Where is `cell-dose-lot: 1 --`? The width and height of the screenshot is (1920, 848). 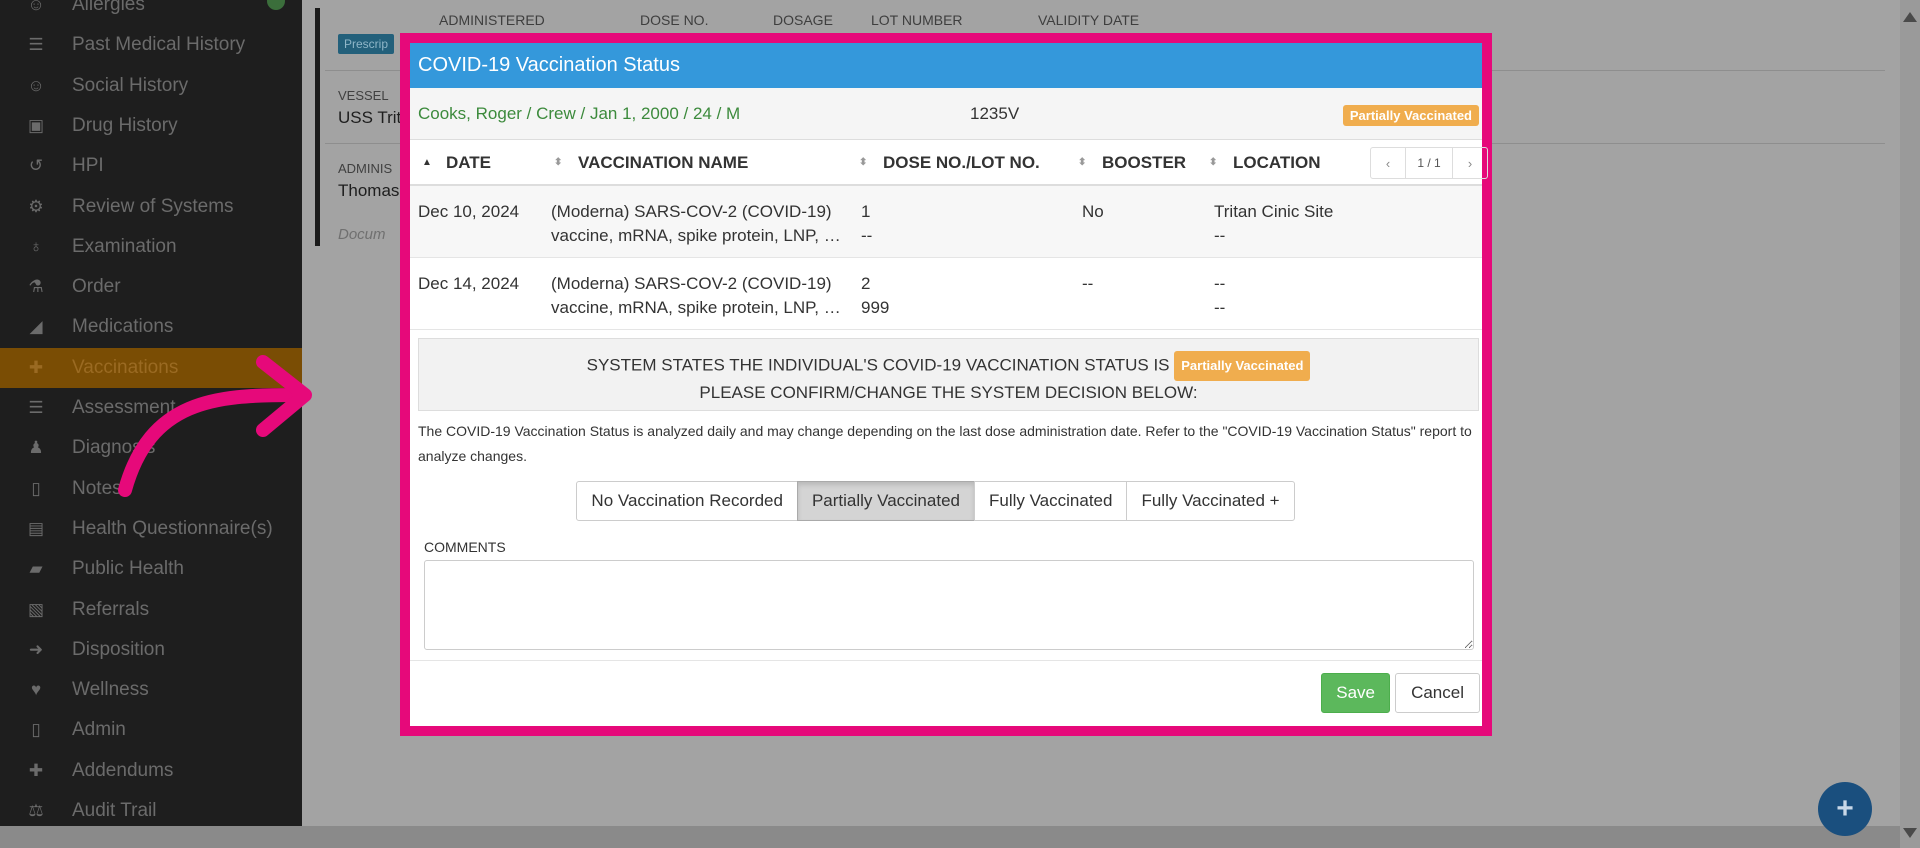
cell-dose-lot: 1 -- is located at coordinates (867, 223).